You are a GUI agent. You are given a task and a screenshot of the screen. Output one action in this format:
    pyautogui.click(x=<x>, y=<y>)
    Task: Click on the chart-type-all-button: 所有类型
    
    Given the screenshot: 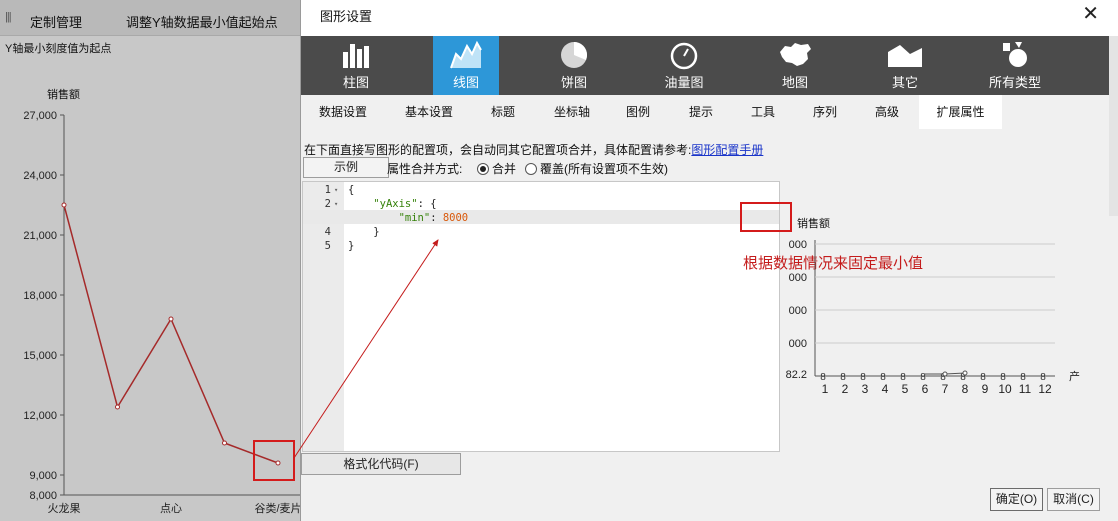 What is the action you would take?
    pyautogui.click(x=1015, y=65)
    